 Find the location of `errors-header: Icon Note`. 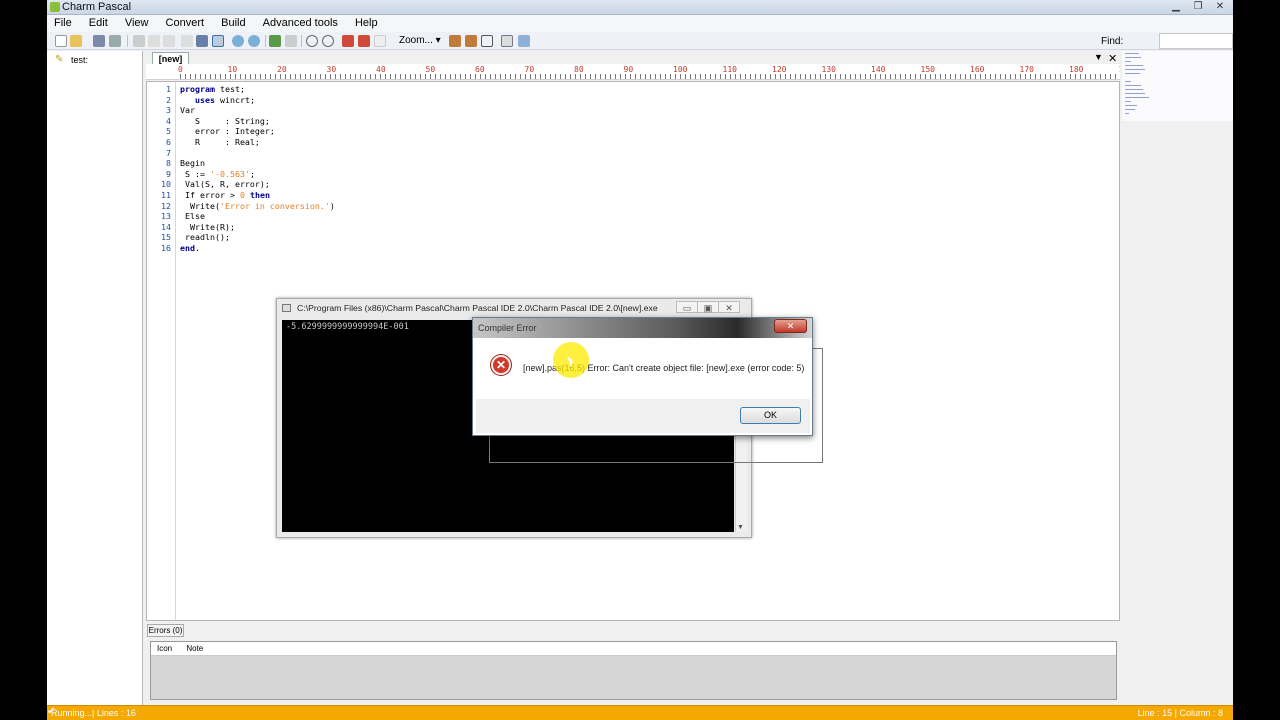

errors-header: Icon Note is located at coordinates (633, 649).